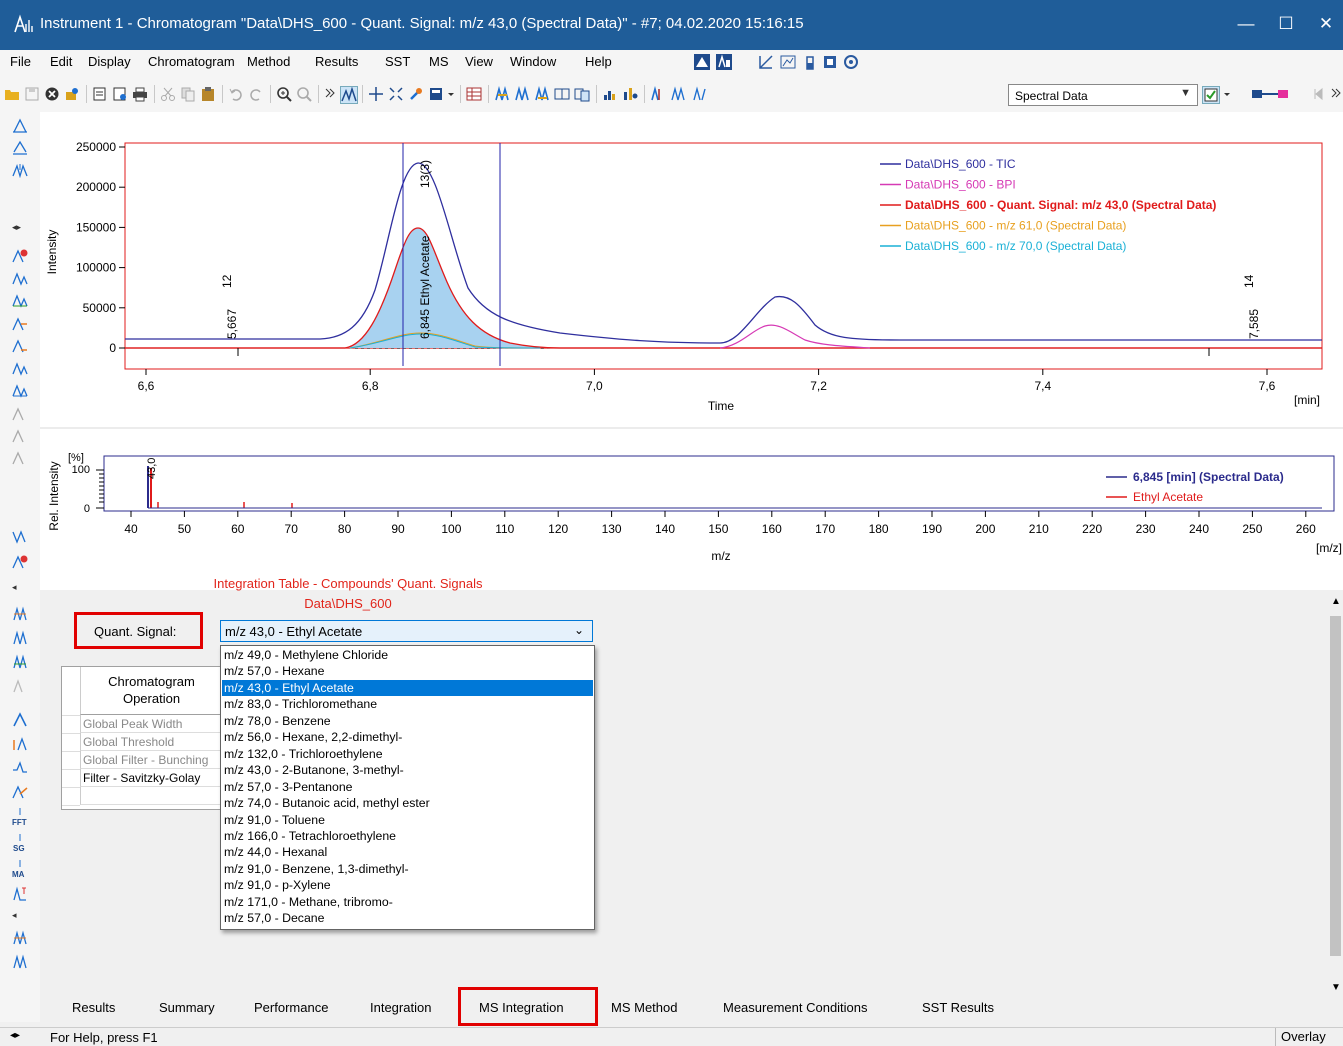 This screenshot has width=1343, height=1046. Describe the element at coordinates (20, 869) in the screenshot. I see `ma-filter-icon: MA` at that location.